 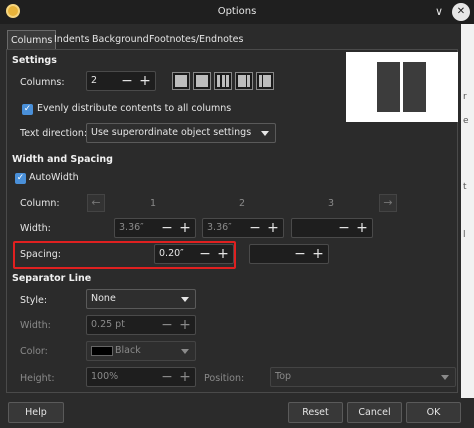 What do you see at coordinates (96, 203) in the screenshot?
I see `column-left-button: ←` at bounding box center [96, 203].